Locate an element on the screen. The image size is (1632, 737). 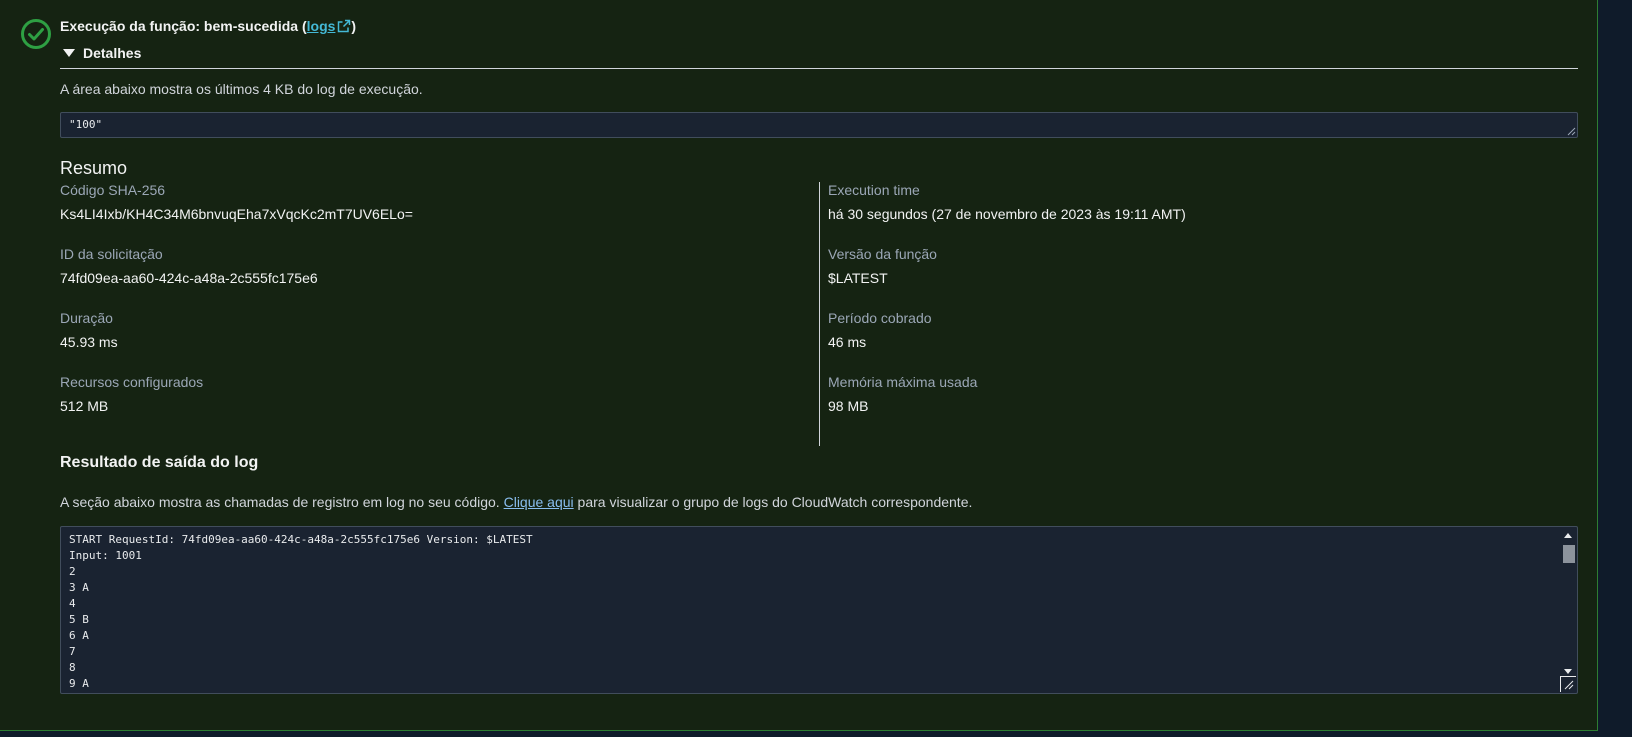
details-toggle: Detalhes is located at coordinates (102, 53).